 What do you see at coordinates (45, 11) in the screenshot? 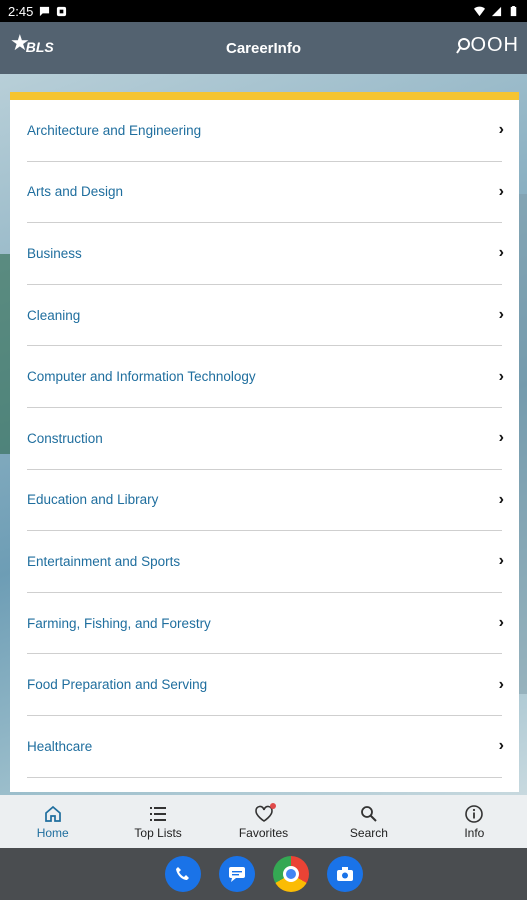
I see `chat-notification-icon` at bounding box center [45, 11].